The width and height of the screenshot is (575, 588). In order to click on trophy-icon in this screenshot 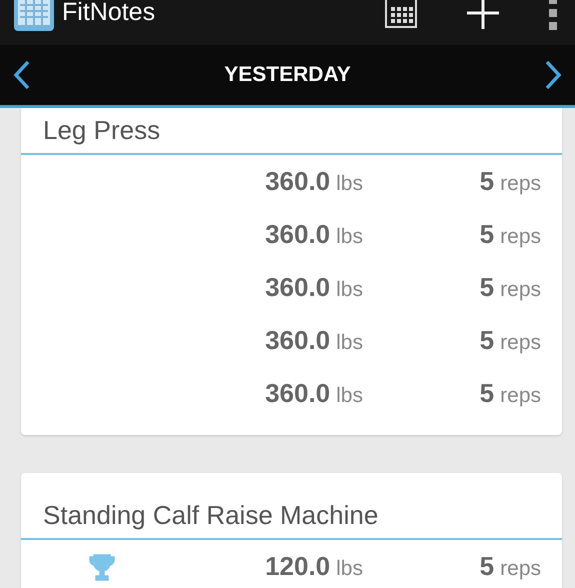, I will do `click(102, 566)`.